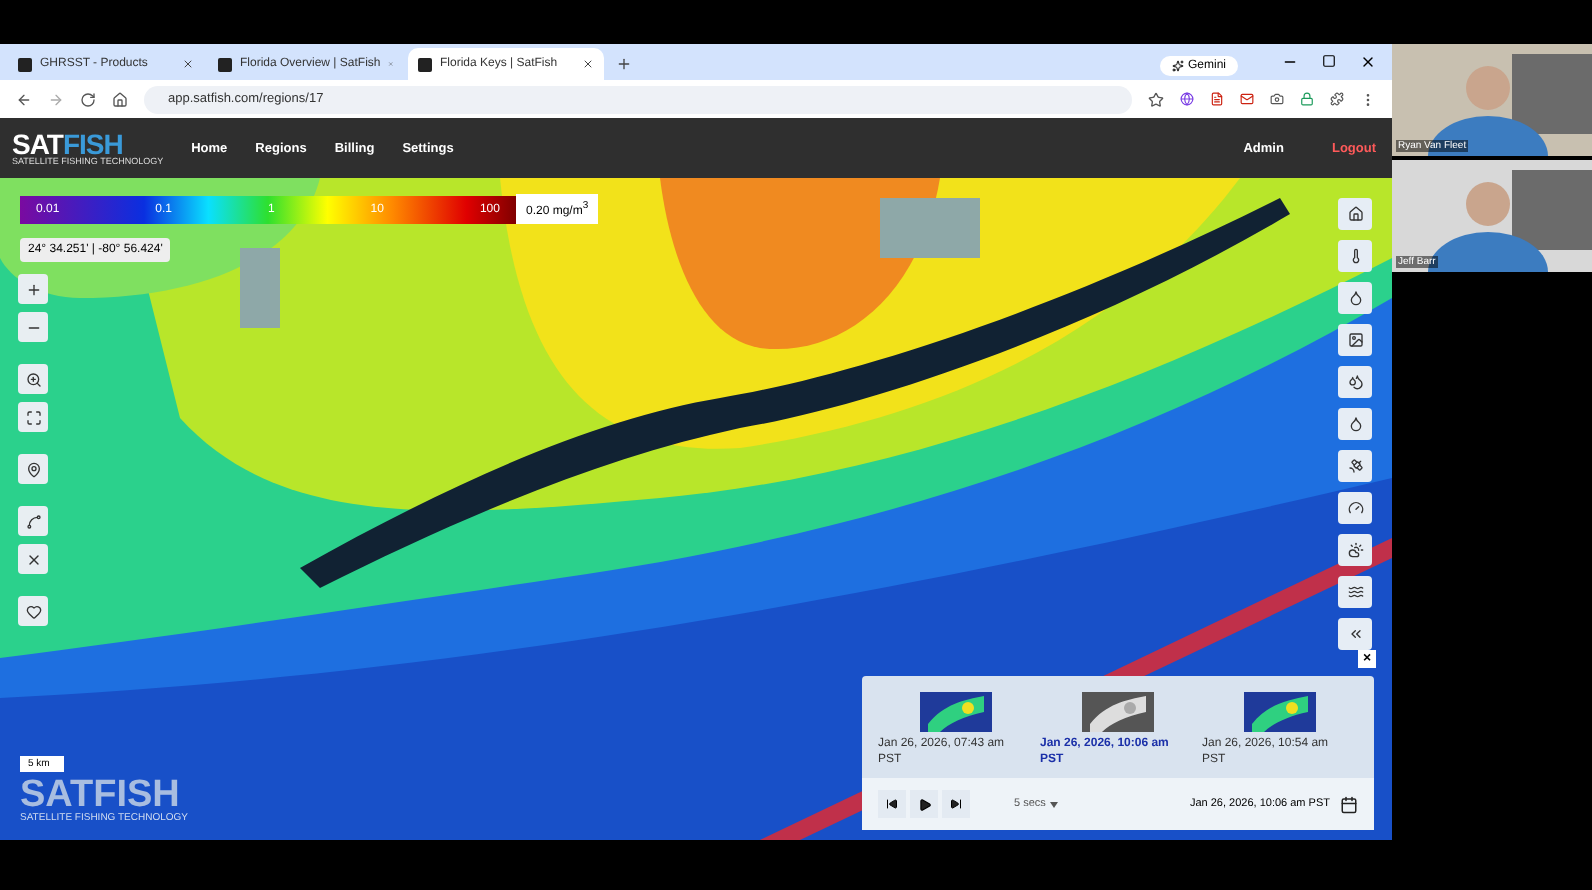  I want to click on skip-forward-icon, so click(956, 804).